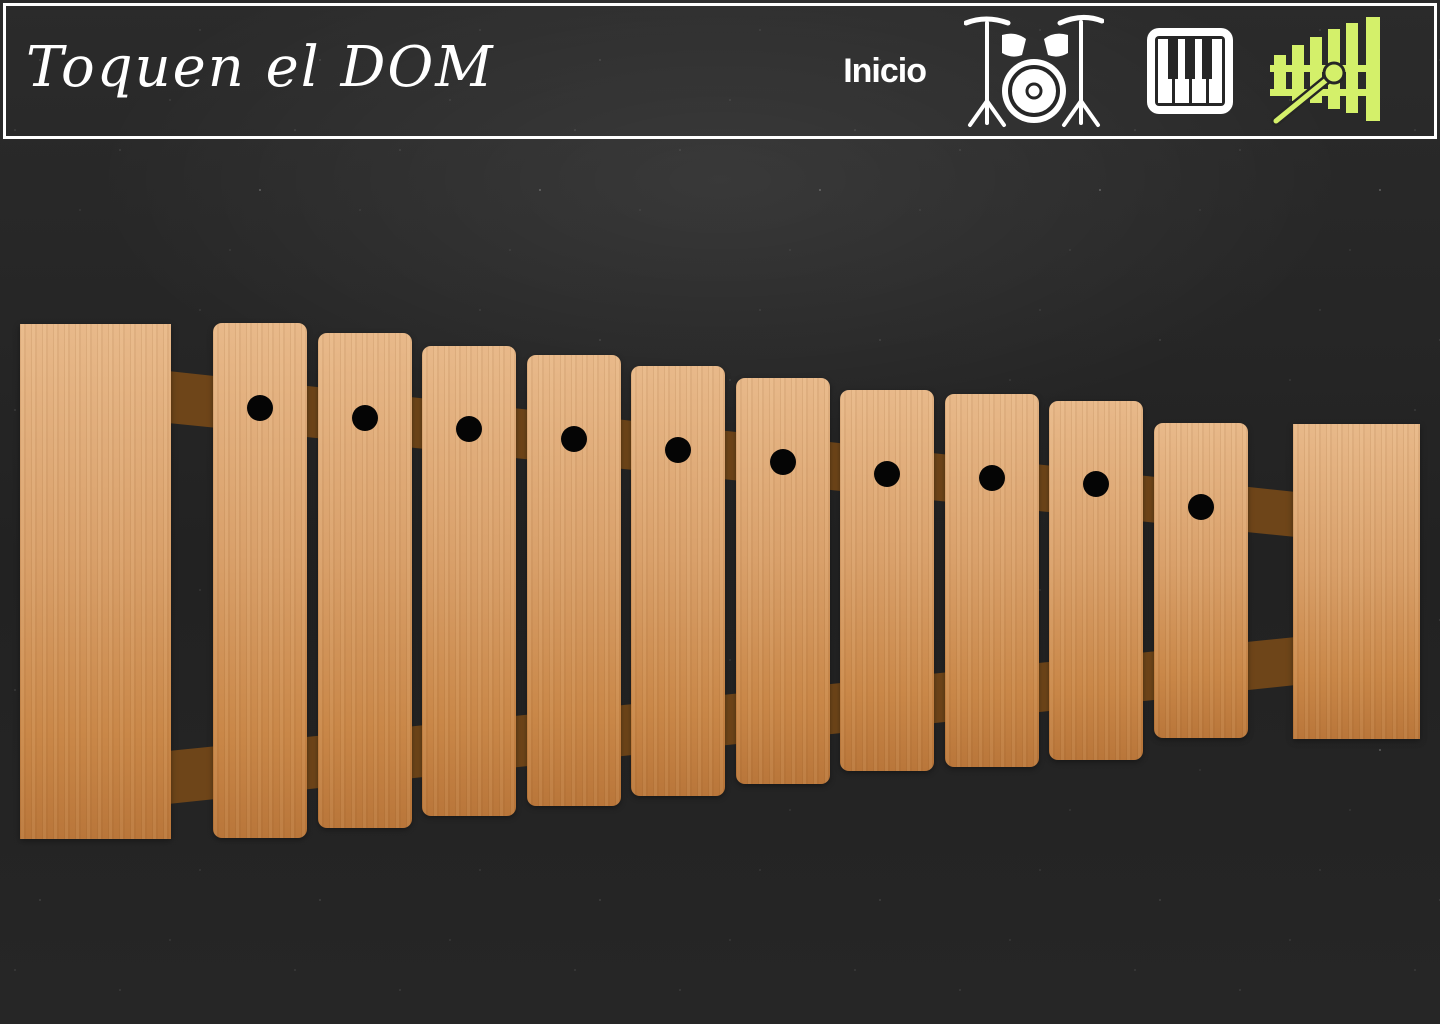  Describe the element at coordinates (95, 581) in the screenshot. I see `end-block-left` at that location.